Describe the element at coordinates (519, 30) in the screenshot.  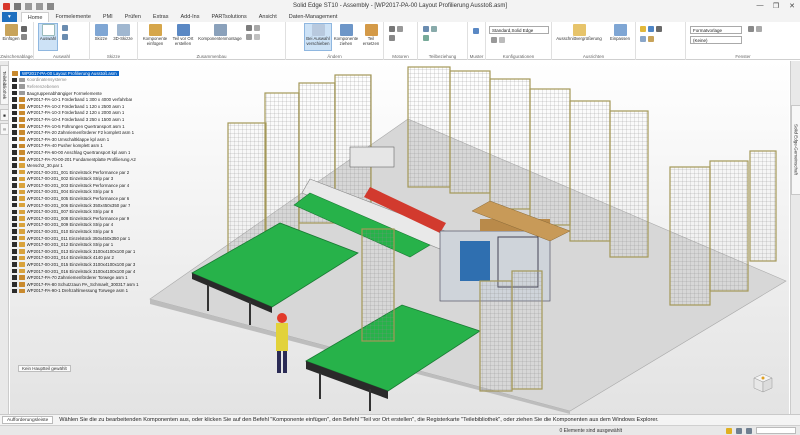
I see `configuration-select: Standard,Solid Edge` at that location.